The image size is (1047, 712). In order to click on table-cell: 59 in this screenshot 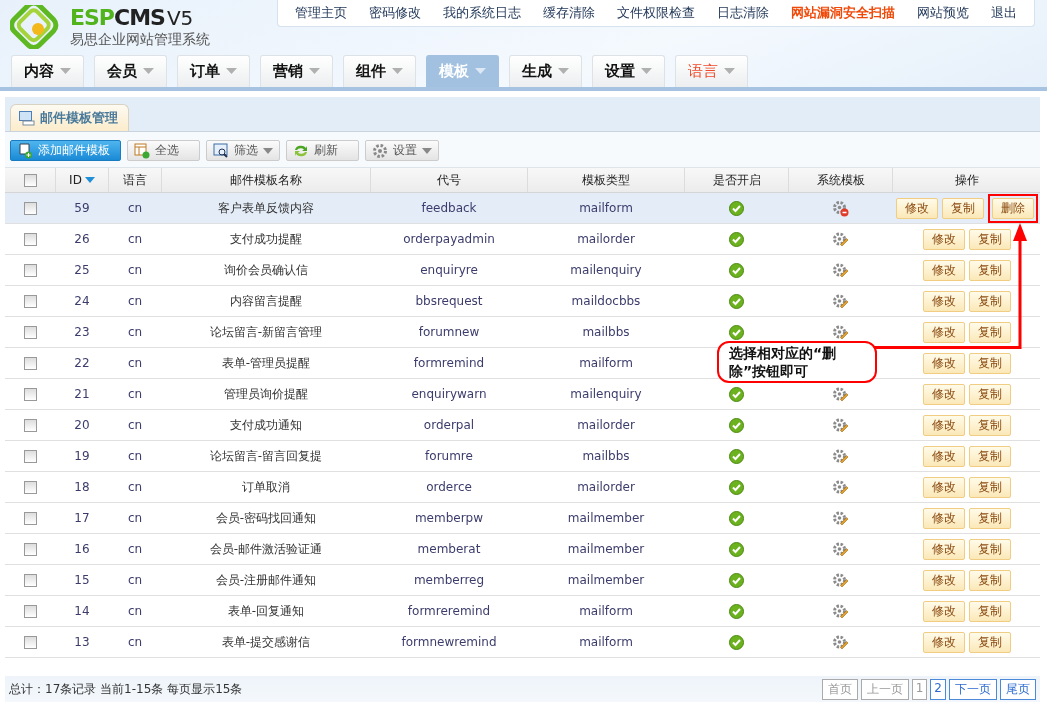, I will do `click(82, 208)`.